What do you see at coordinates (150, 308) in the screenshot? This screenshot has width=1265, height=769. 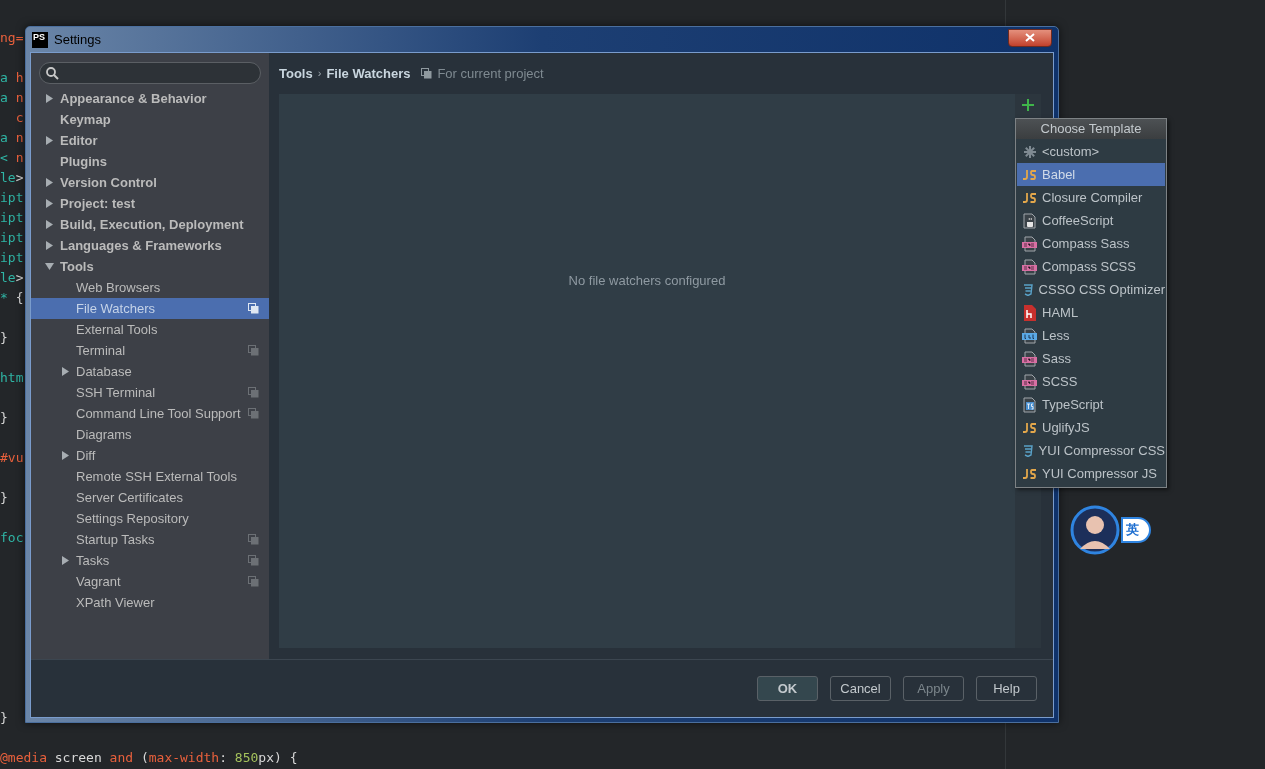 I see `tree-item: File Watchers` at bounding box center [150, 308].